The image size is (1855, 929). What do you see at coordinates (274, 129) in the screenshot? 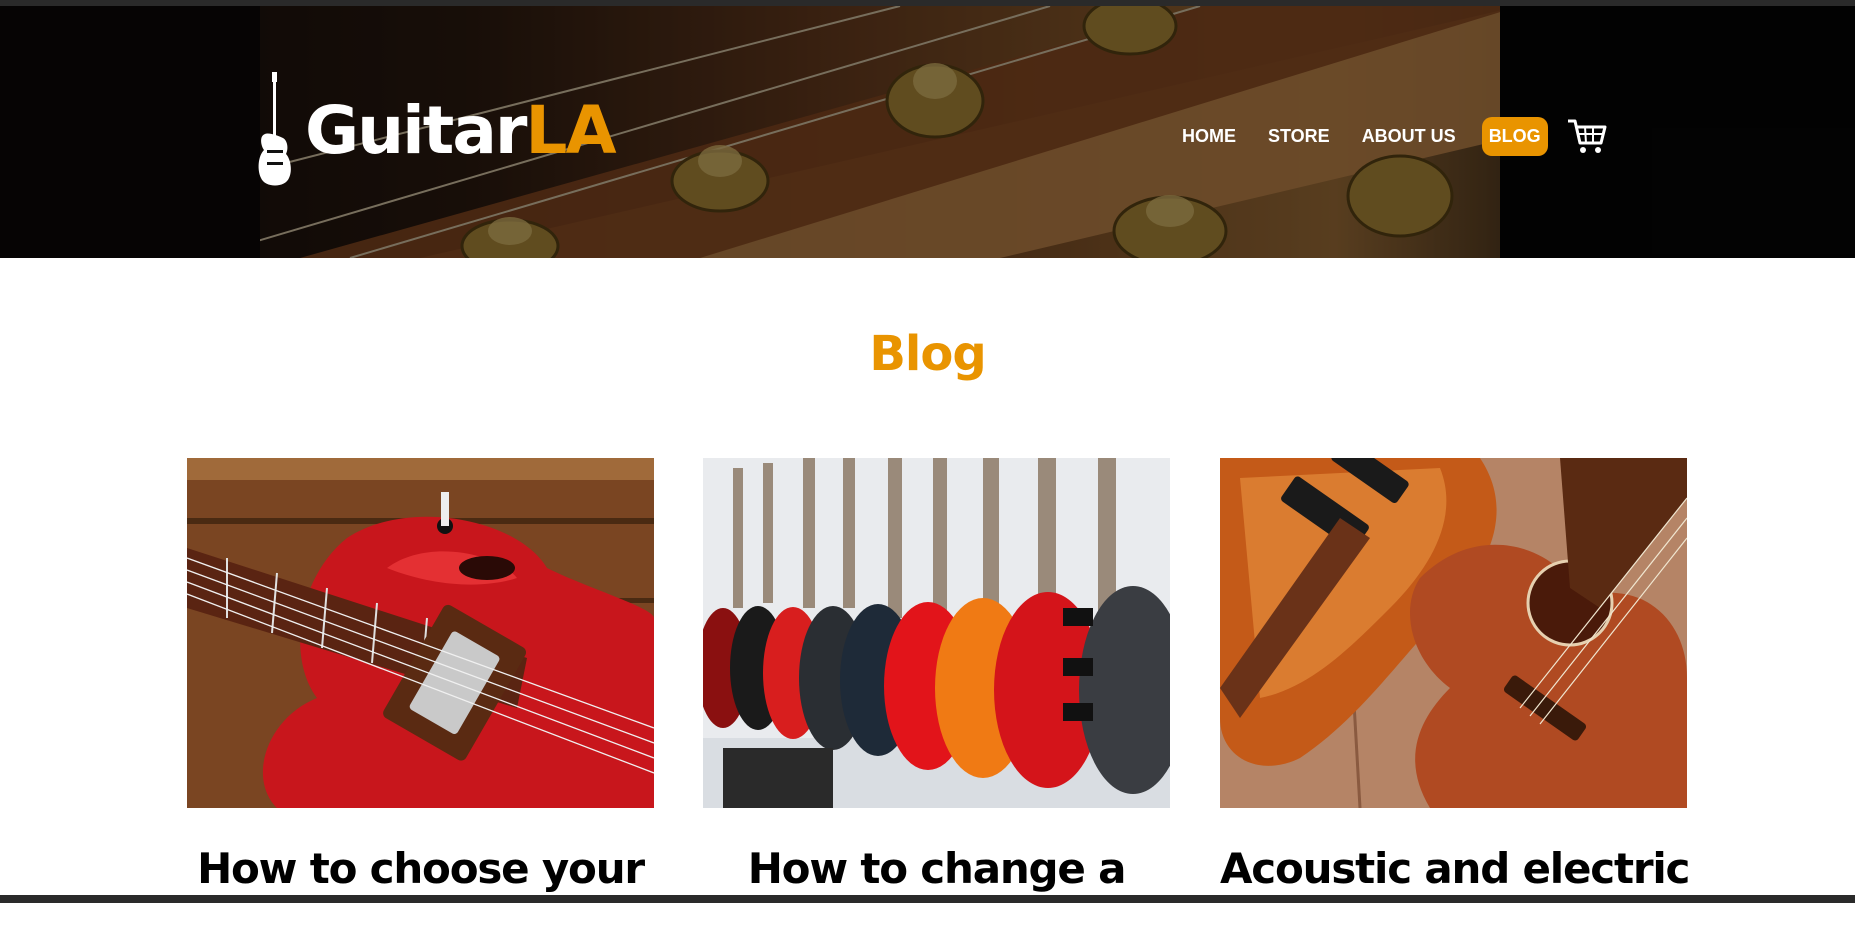
I see `guitar-icon` at bounding box center [274, 129].